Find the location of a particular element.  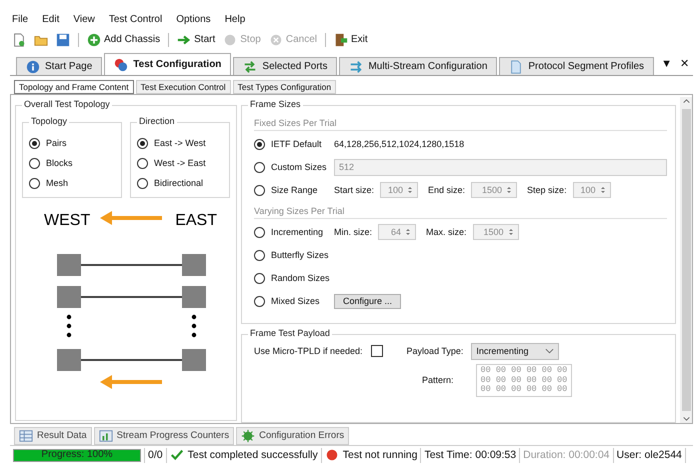

value-text: 64,128,256,512,1024,1280,1518 is located at coordinates (399, 144).